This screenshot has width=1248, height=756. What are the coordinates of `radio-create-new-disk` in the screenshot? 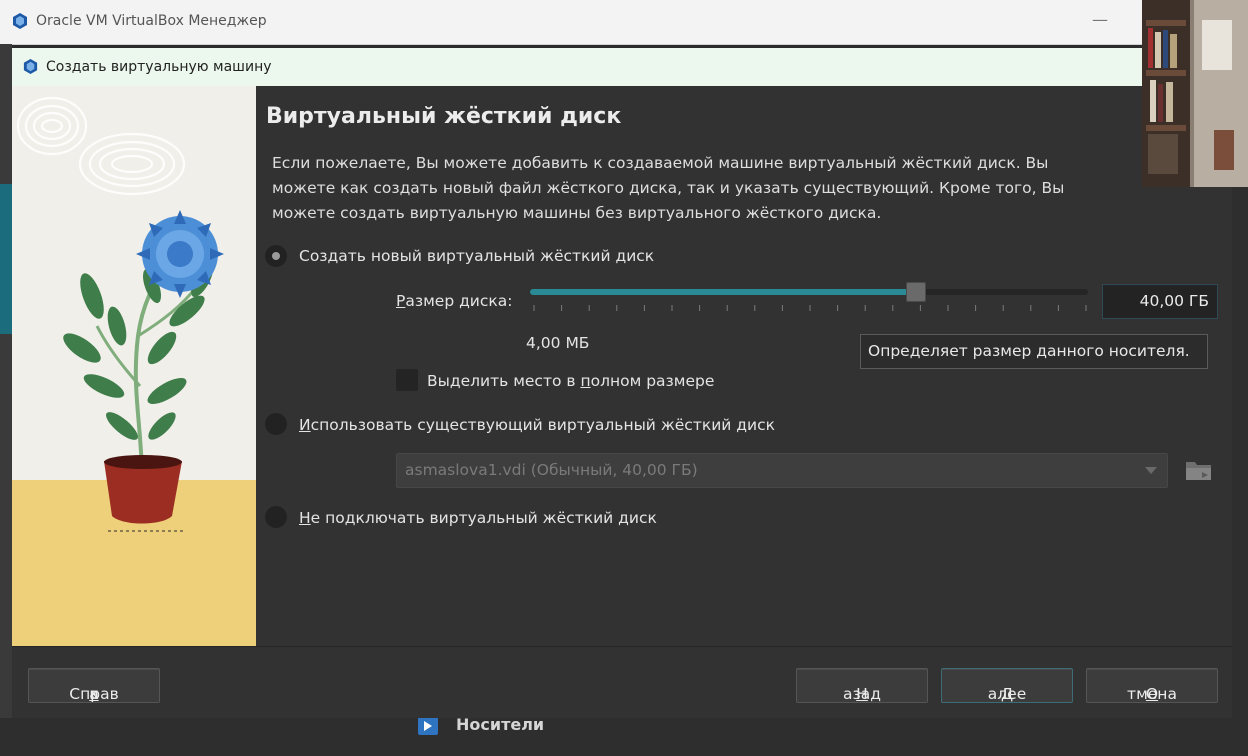 It's located at (276, 256).